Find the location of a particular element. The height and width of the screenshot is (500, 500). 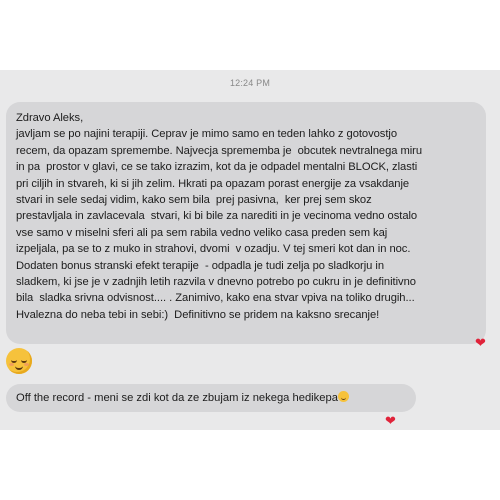

grimace-emoji-icon is located at coordinates (343, 396).